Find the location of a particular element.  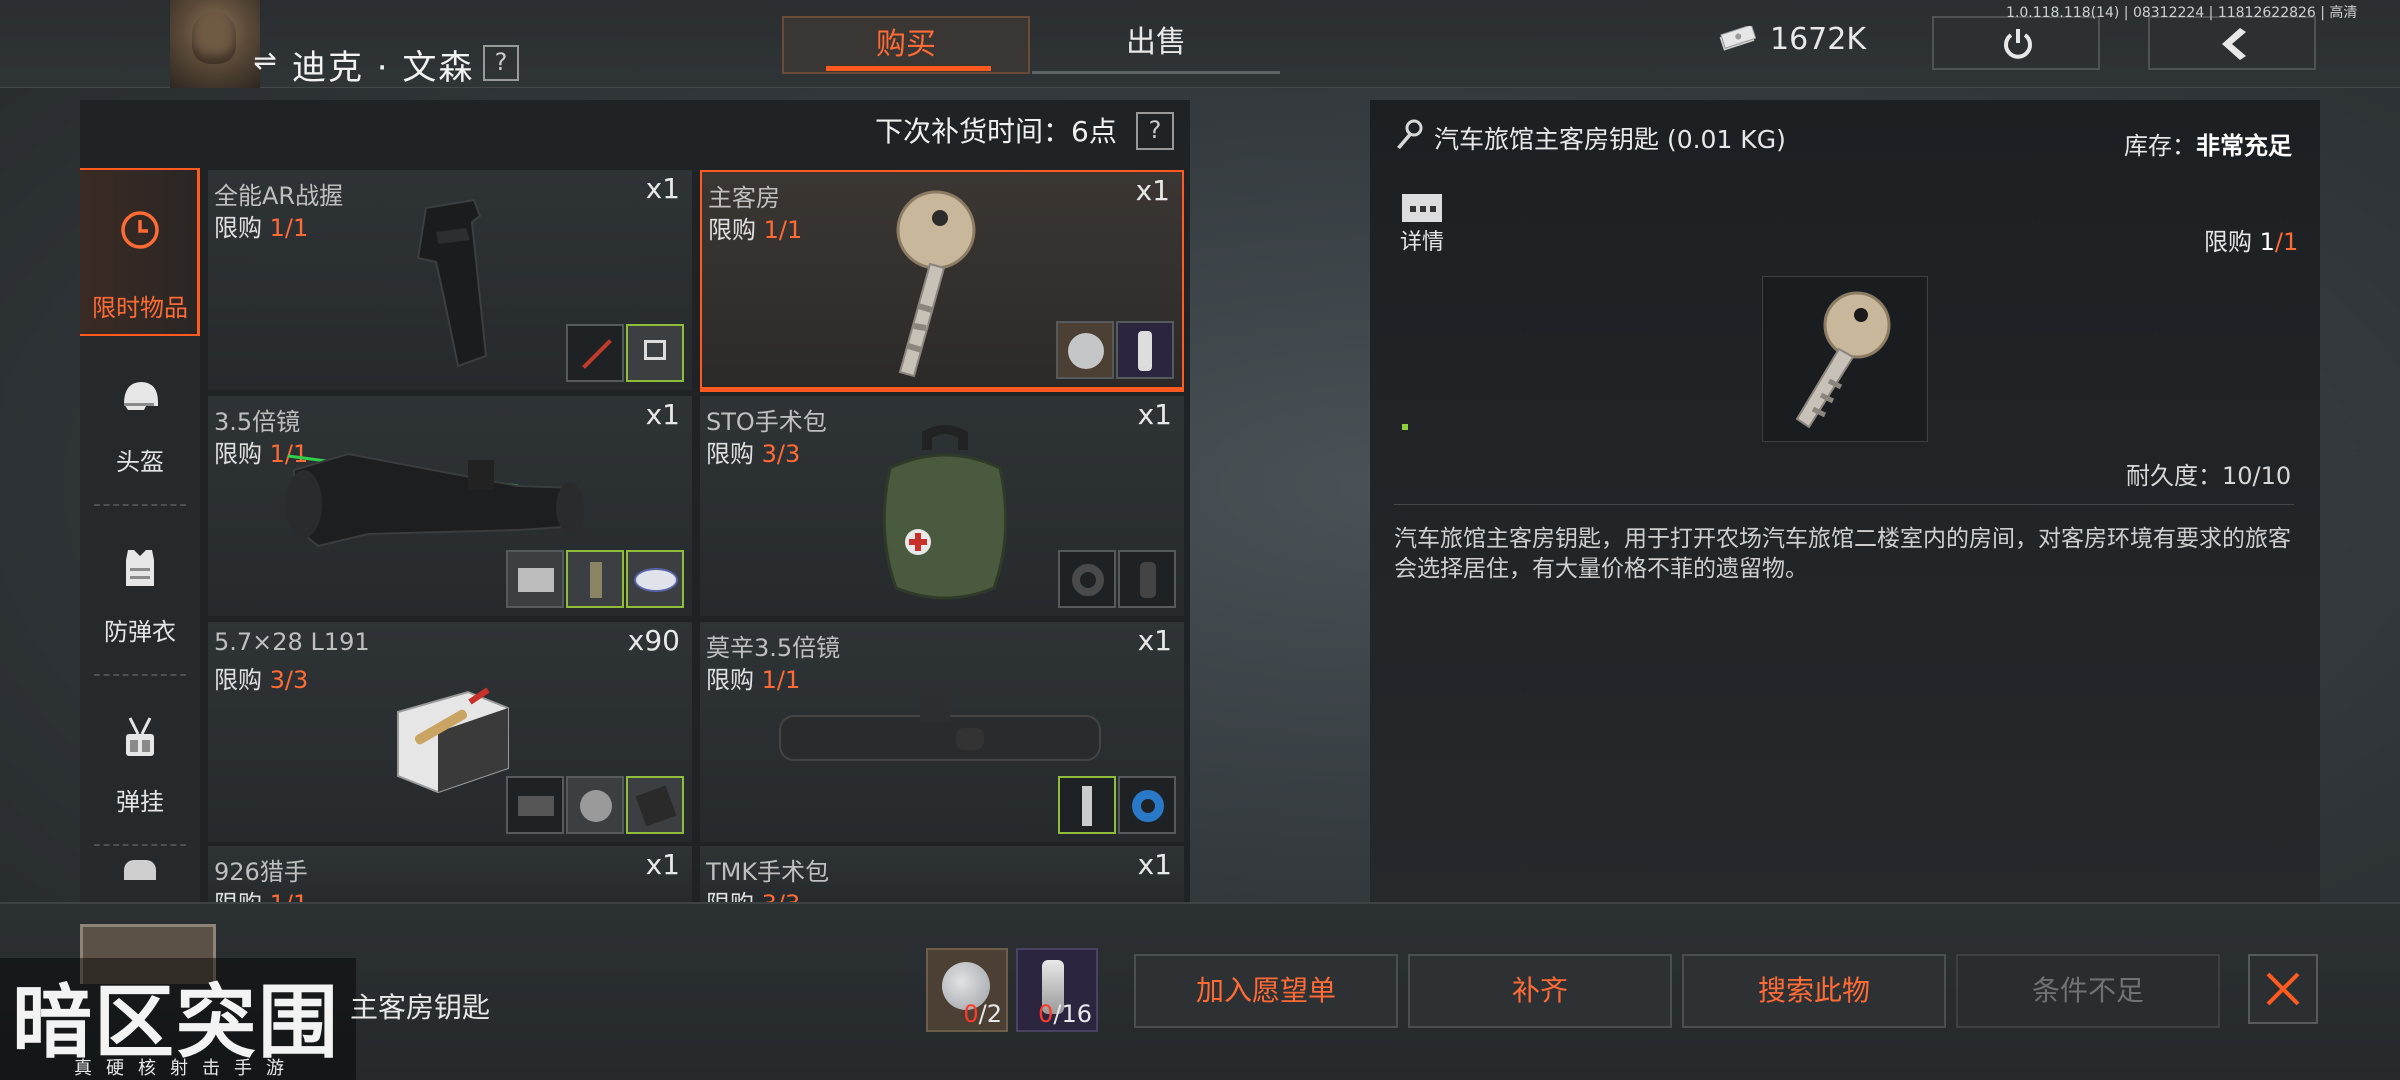

electronics-box-icon is located at coordinates (535, 805).